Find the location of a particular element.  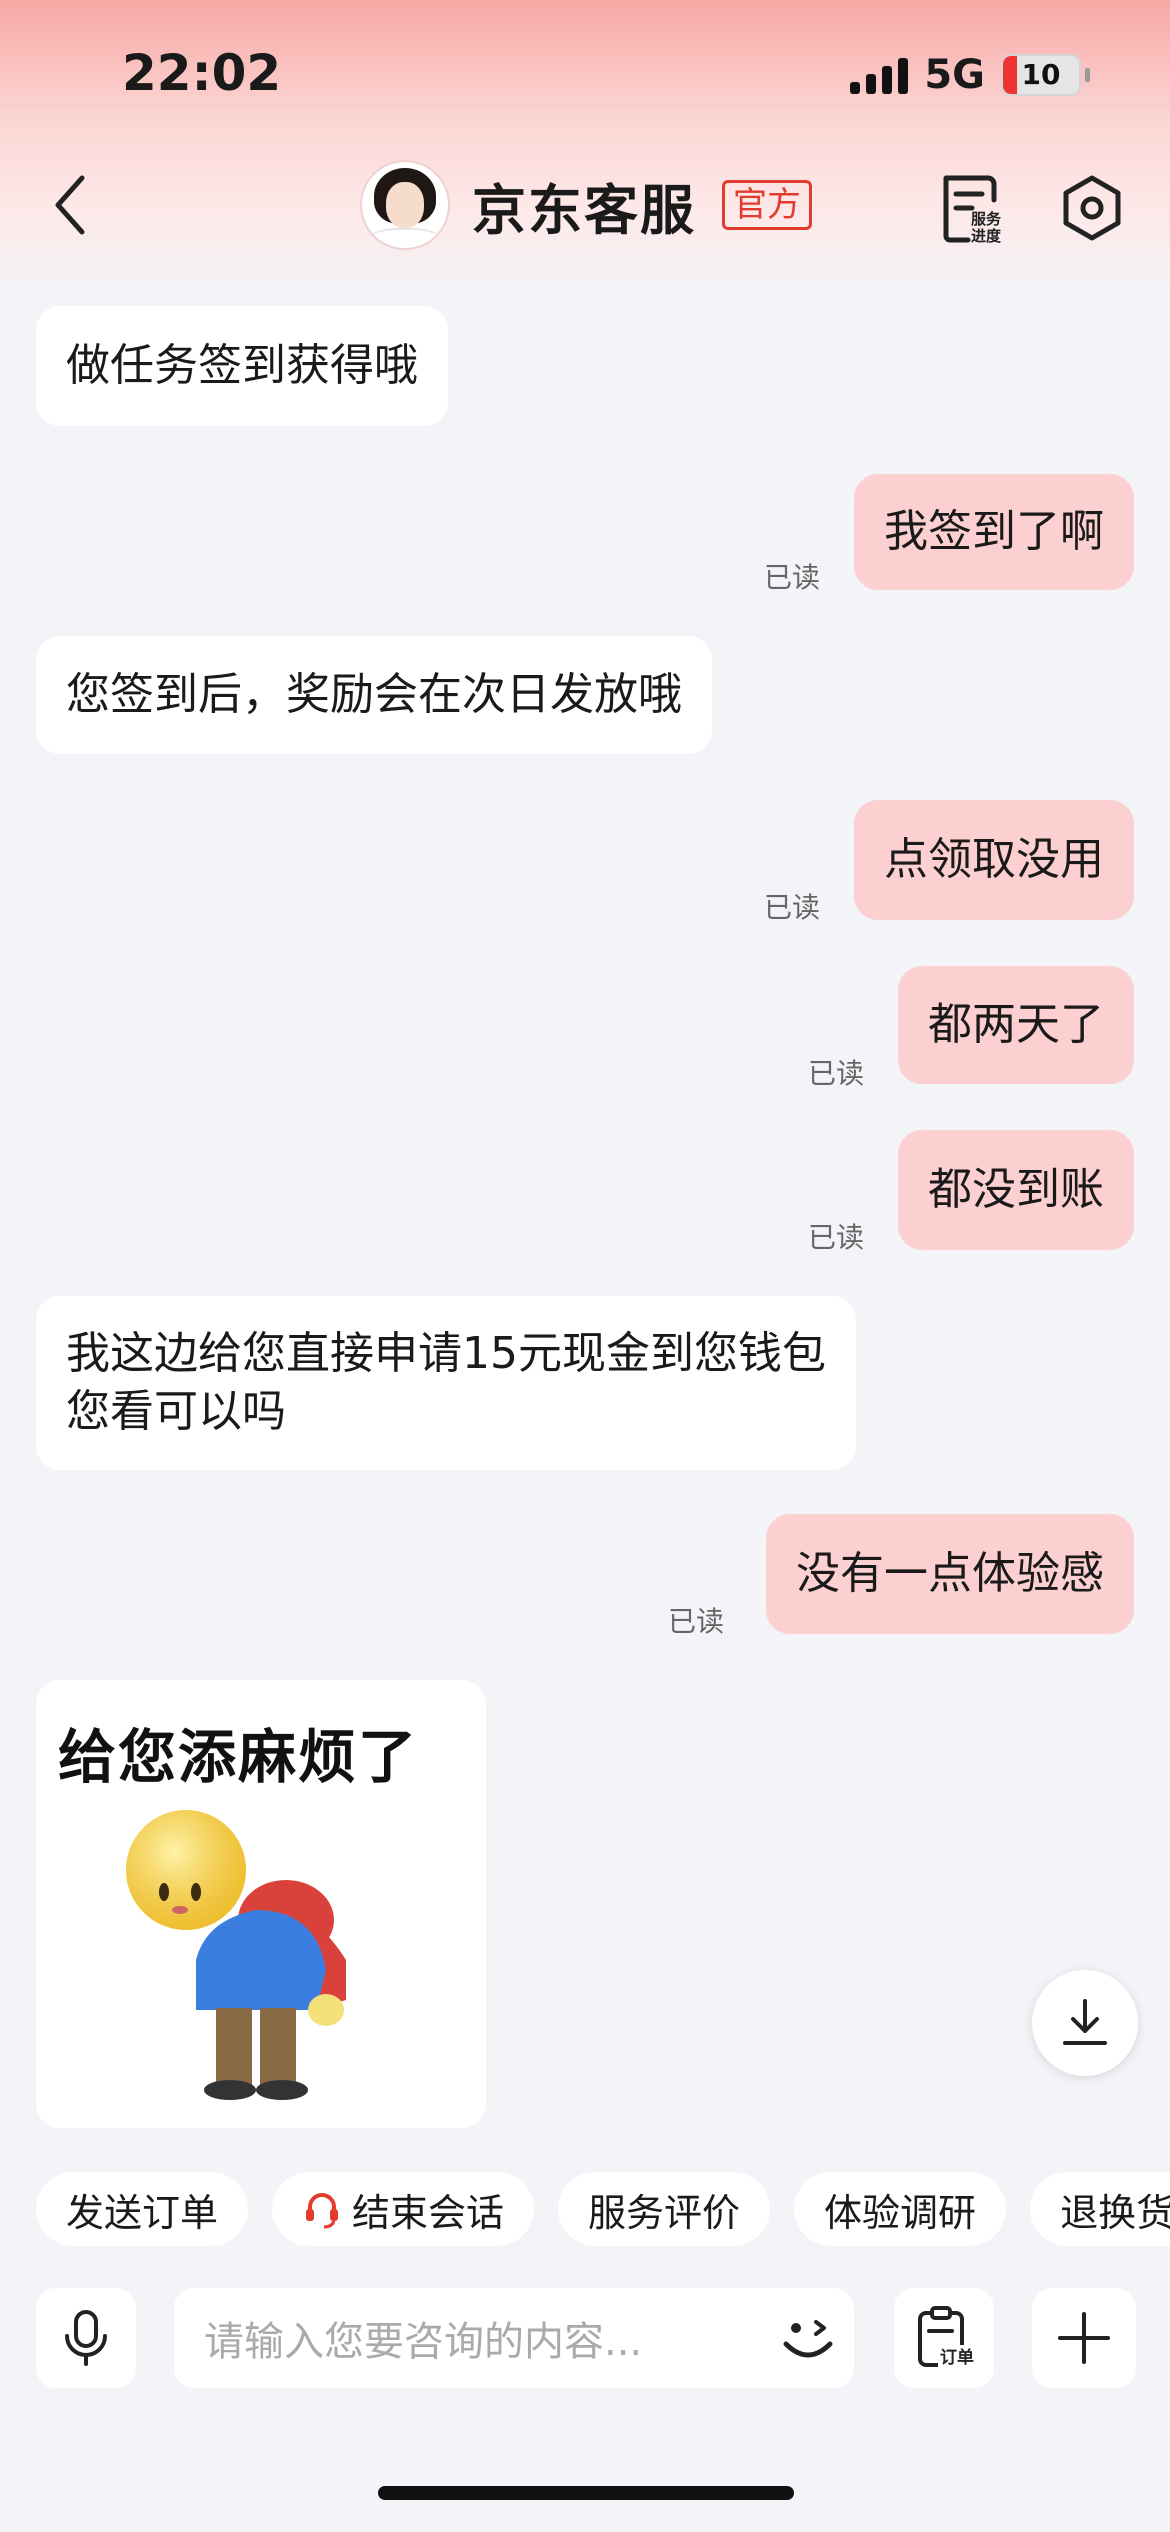

progress-label-2: 进度 is located at coordinates (986, 235).